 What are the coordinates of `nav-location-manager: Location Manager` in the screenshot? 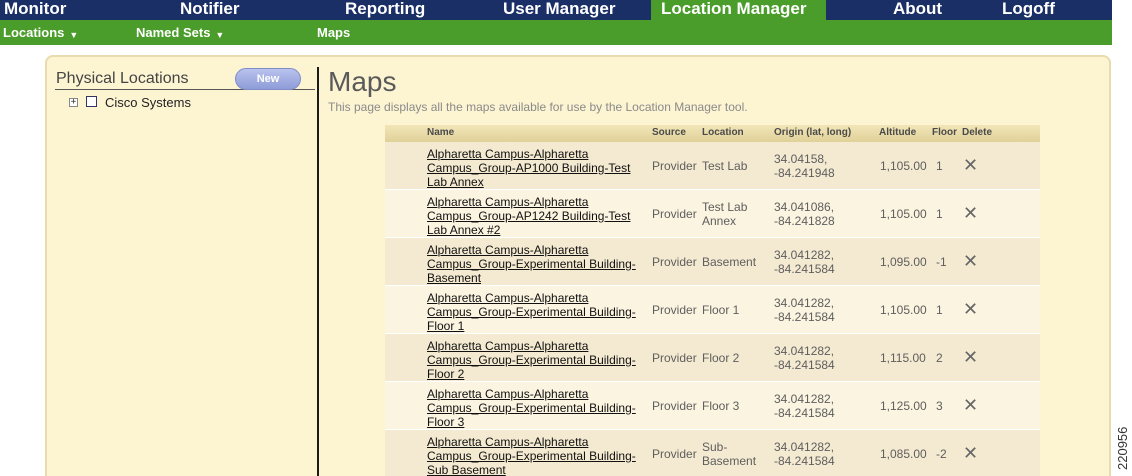 It's located at (738, 10).